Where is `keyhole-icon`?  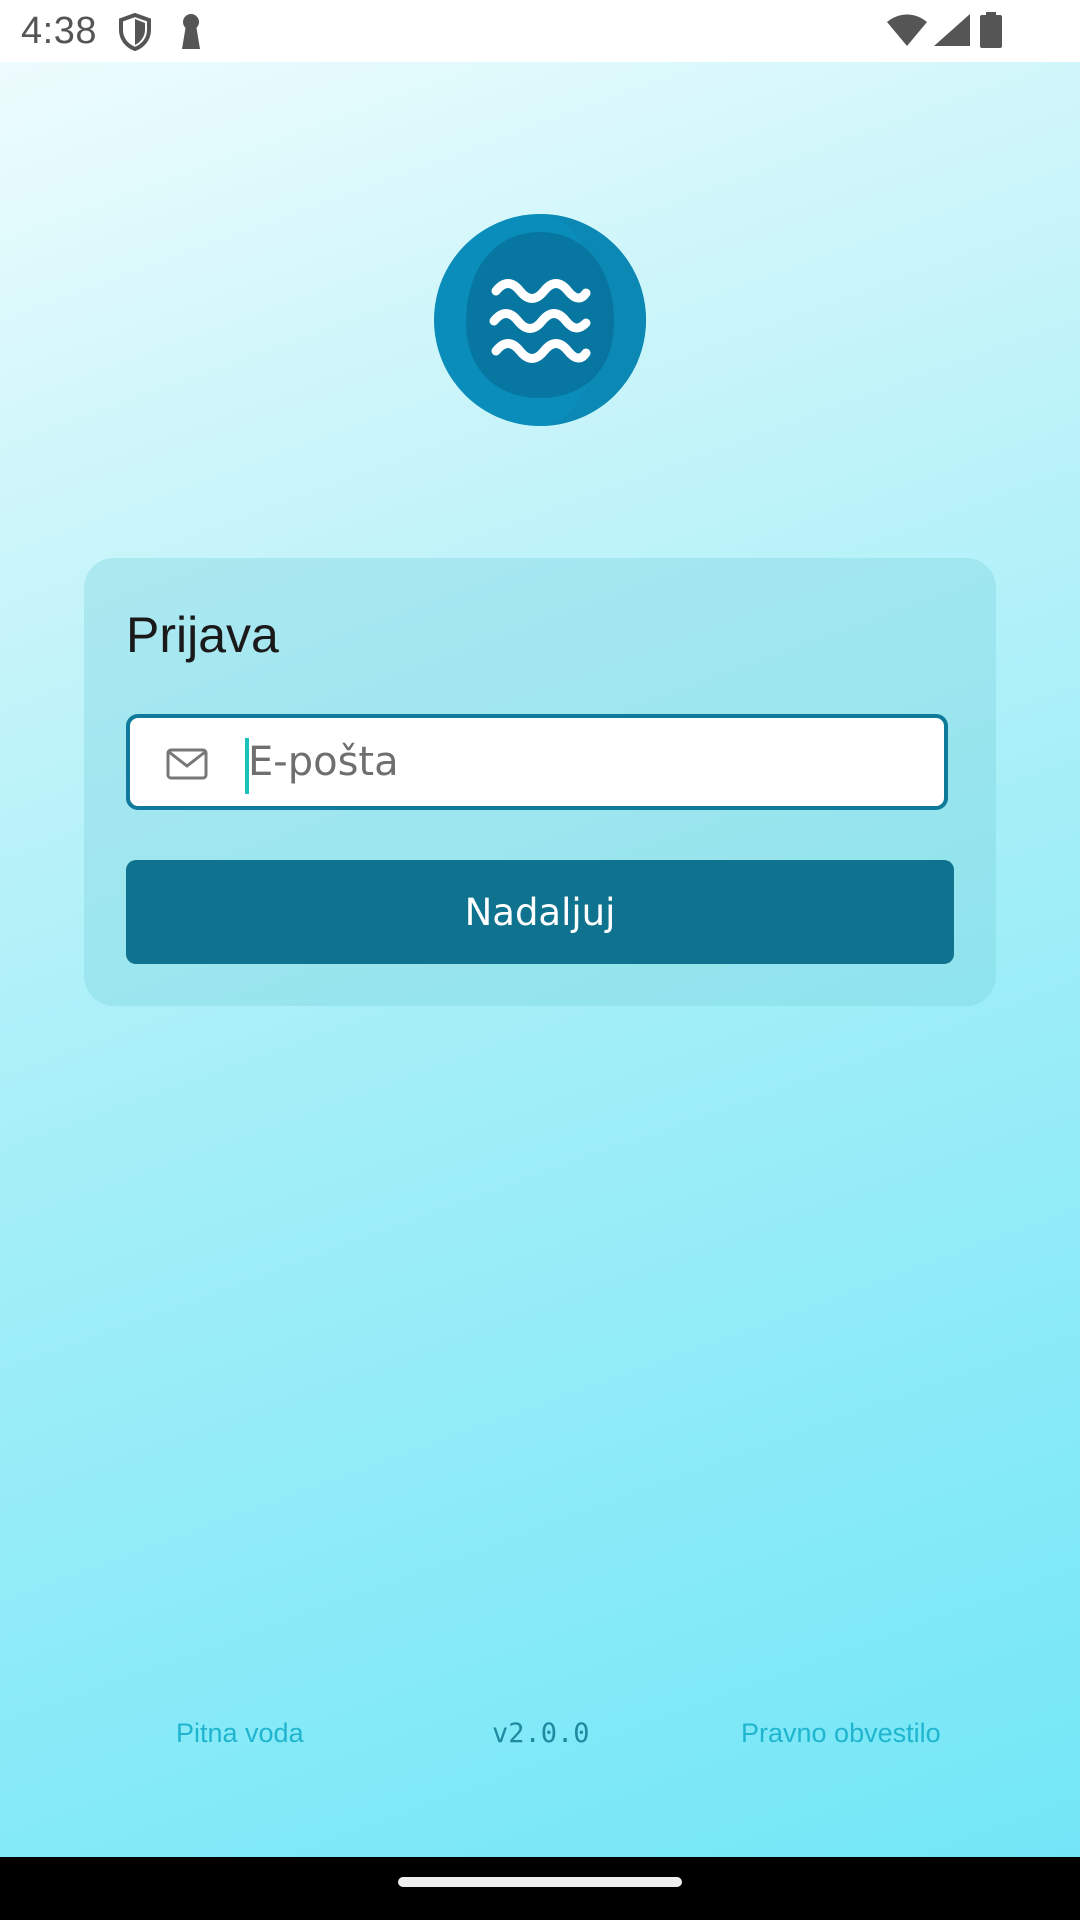
keyhole-icon is located at coordinates (191, 31).